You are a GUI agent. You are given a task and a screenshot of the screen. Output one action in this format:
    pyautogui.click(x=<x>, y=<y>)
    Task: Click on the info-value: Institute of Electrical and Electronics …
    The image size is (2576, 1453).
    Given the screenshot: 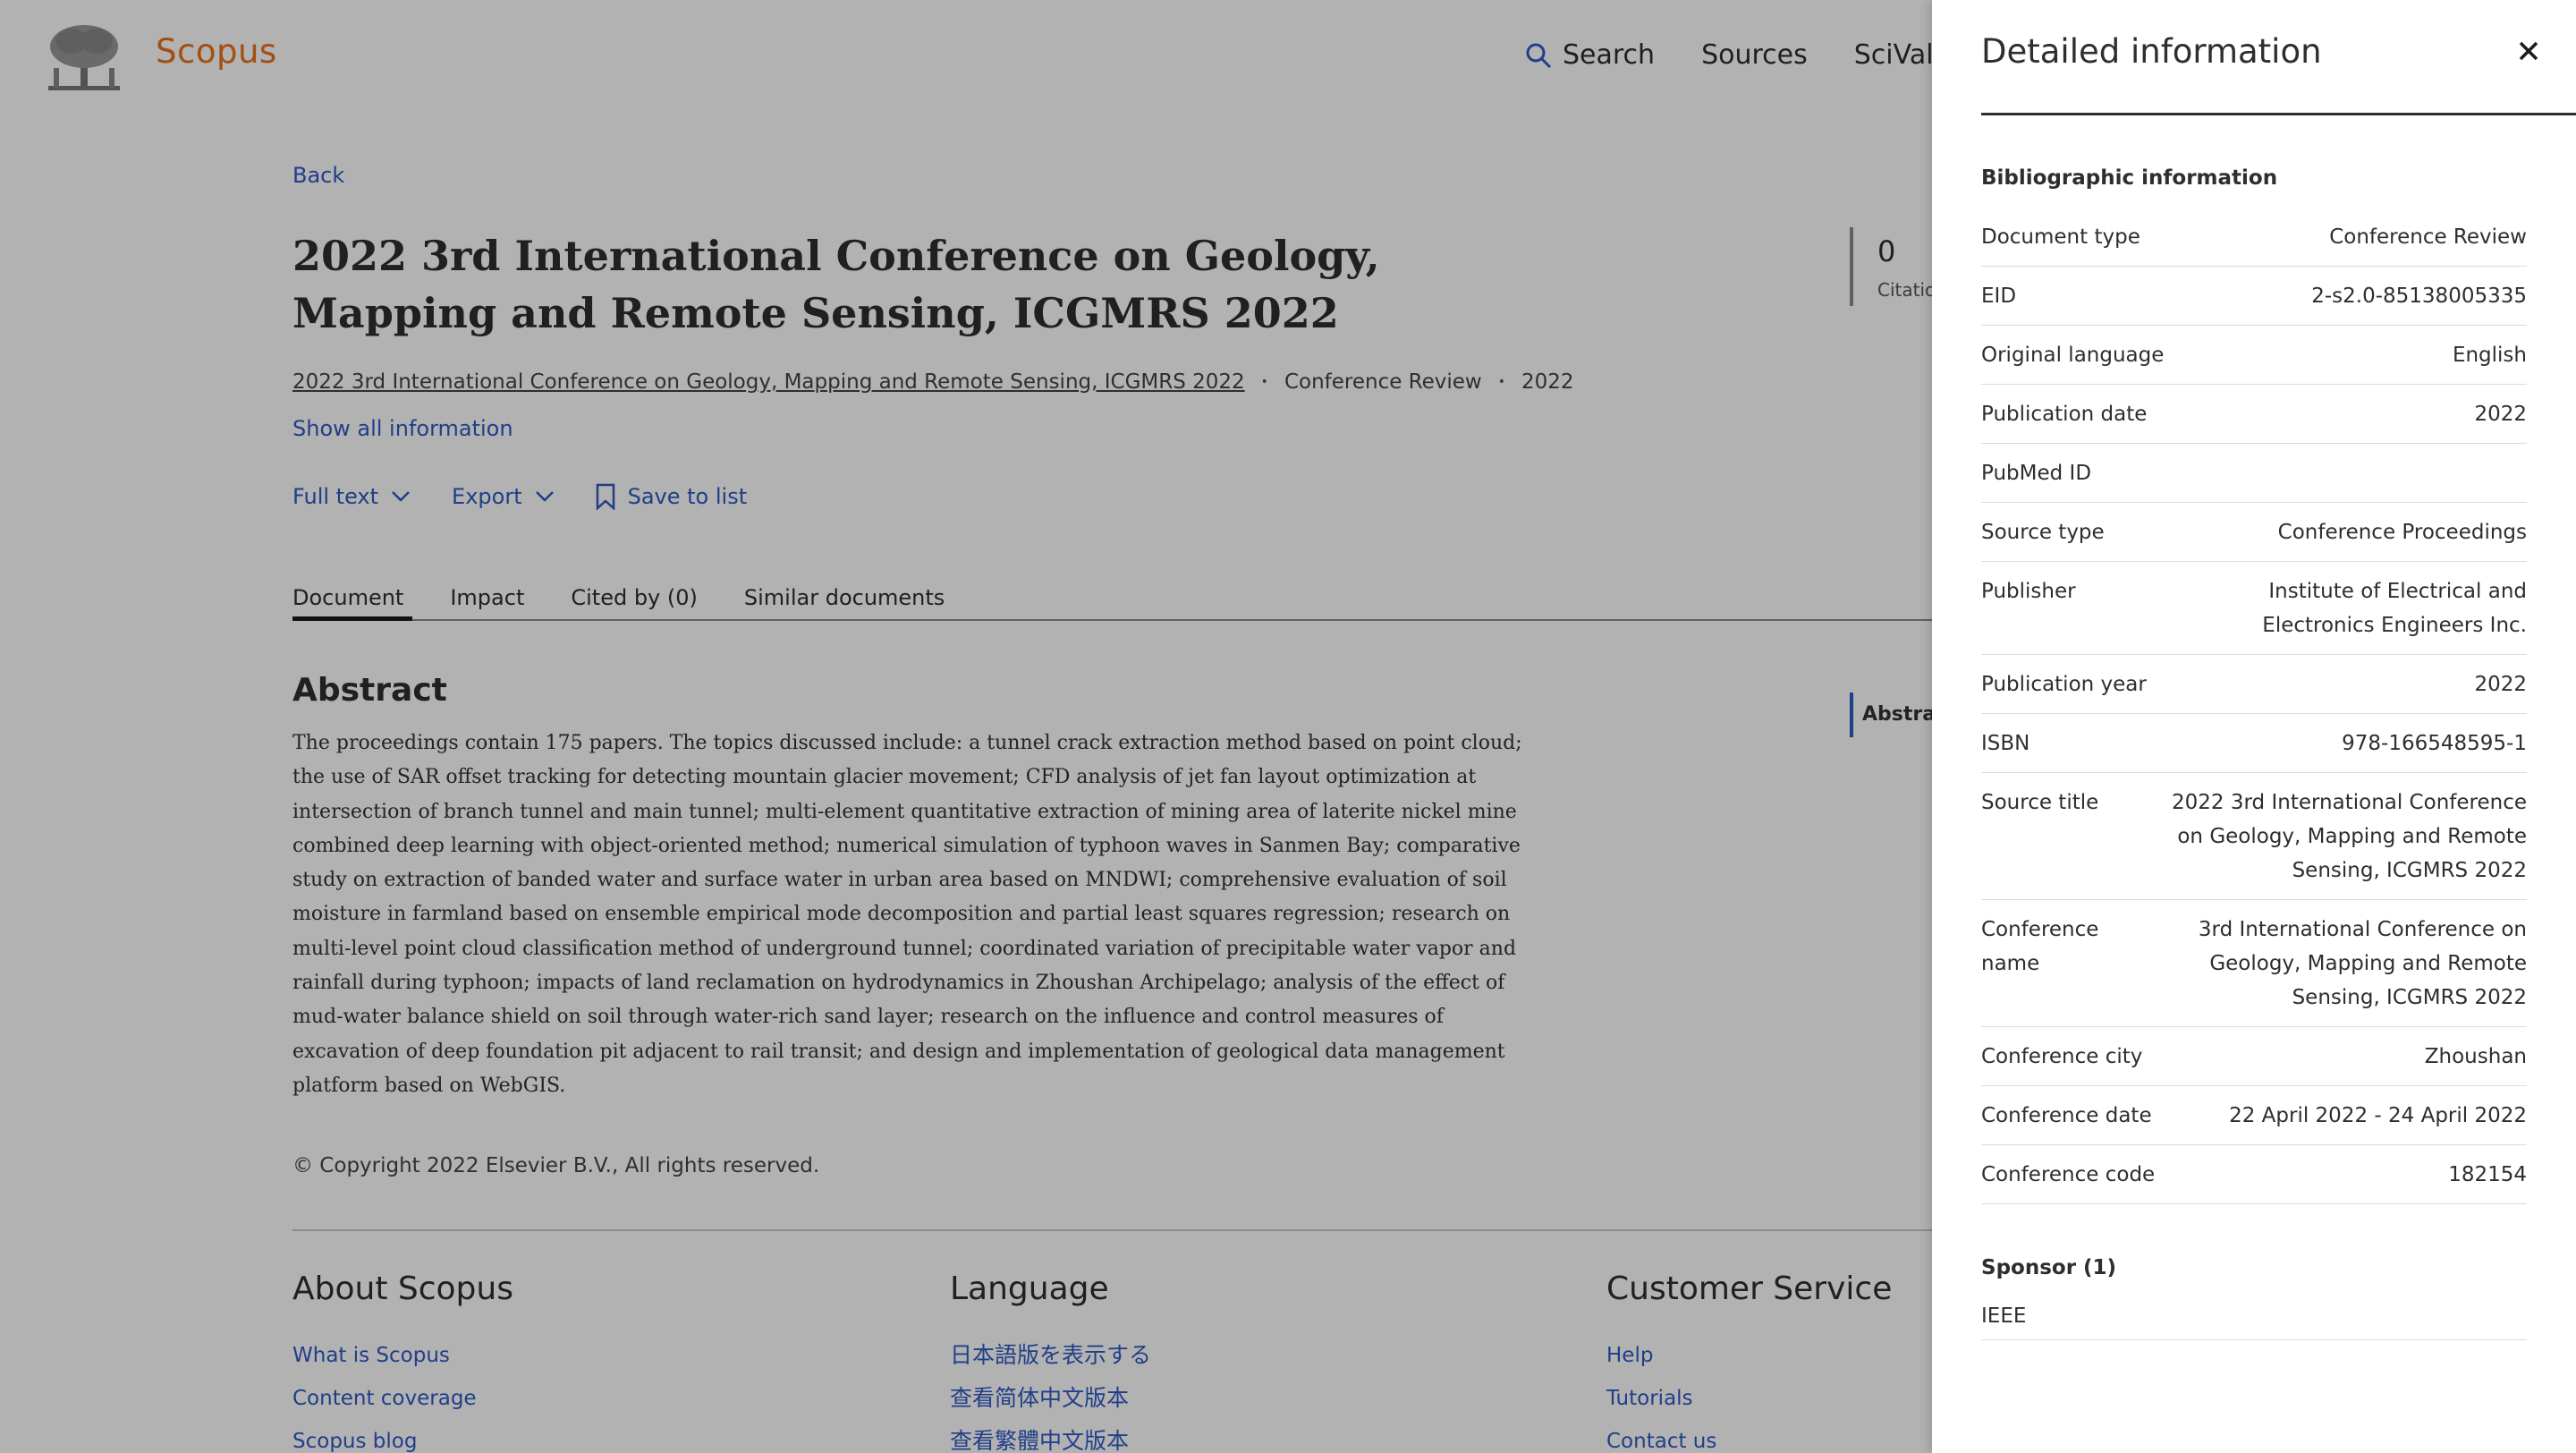 What is the action you would take?
    pyautogui.click(x=2394, y=608)
    